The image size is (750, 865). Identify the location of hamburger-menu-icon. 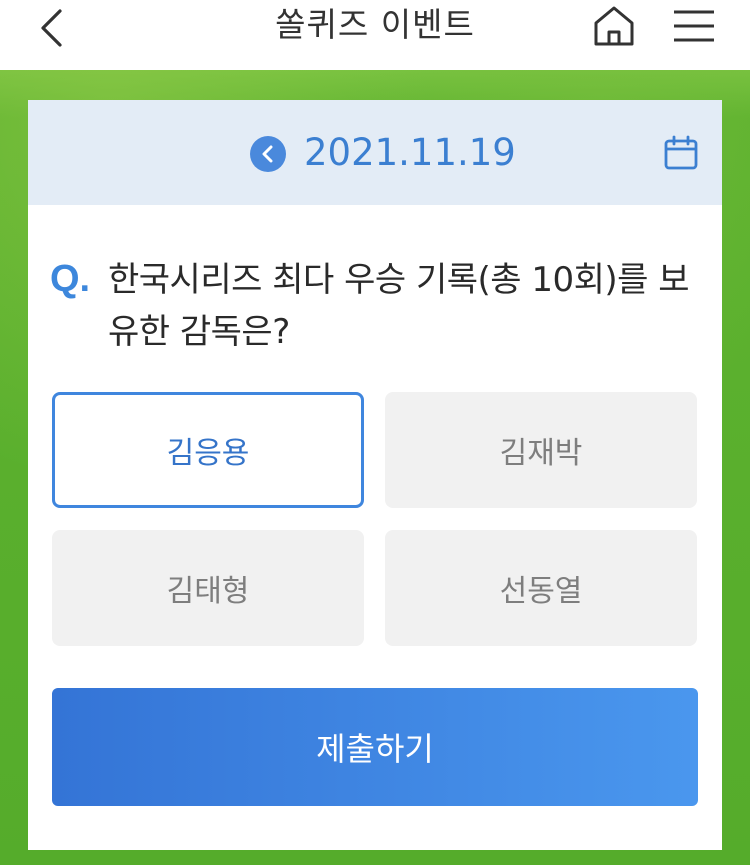
(694, 26).